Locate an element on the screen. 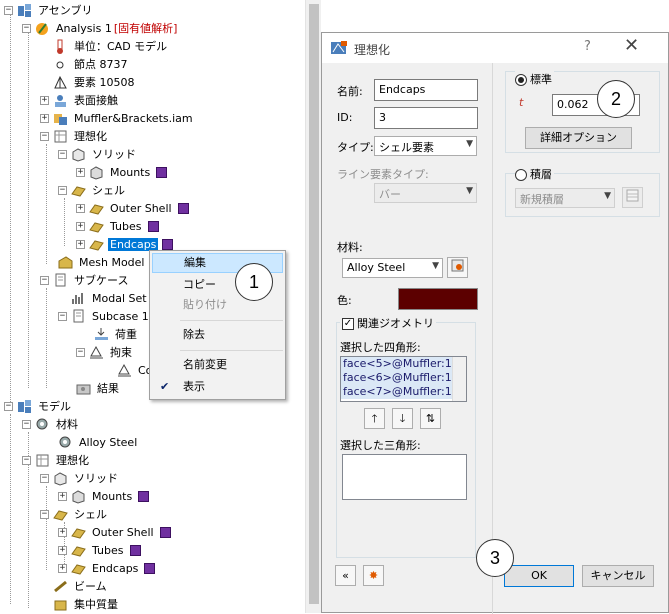 The image size is (669, 614). subcase-icon is located at coordinates (60, 280).